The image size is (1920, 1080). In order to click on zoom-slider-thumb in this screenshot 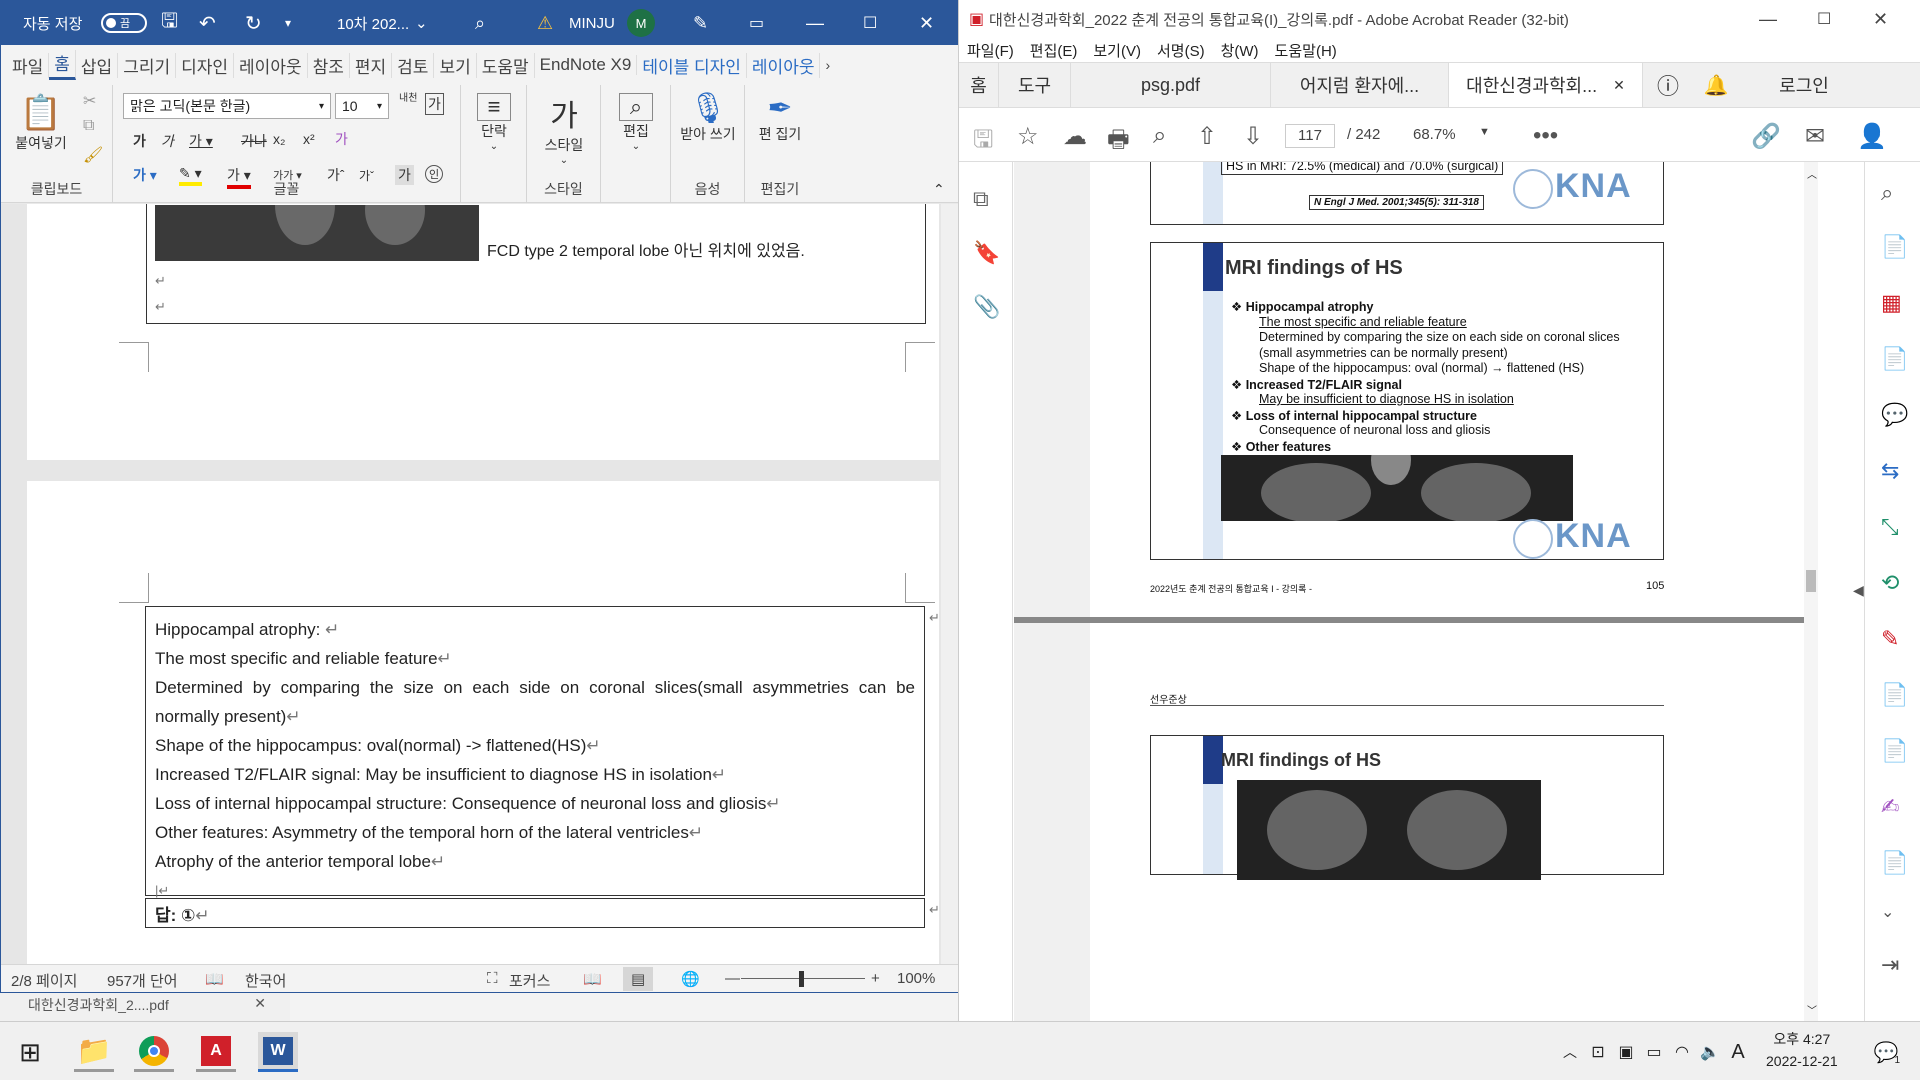, I will do `click(801, 979)`.